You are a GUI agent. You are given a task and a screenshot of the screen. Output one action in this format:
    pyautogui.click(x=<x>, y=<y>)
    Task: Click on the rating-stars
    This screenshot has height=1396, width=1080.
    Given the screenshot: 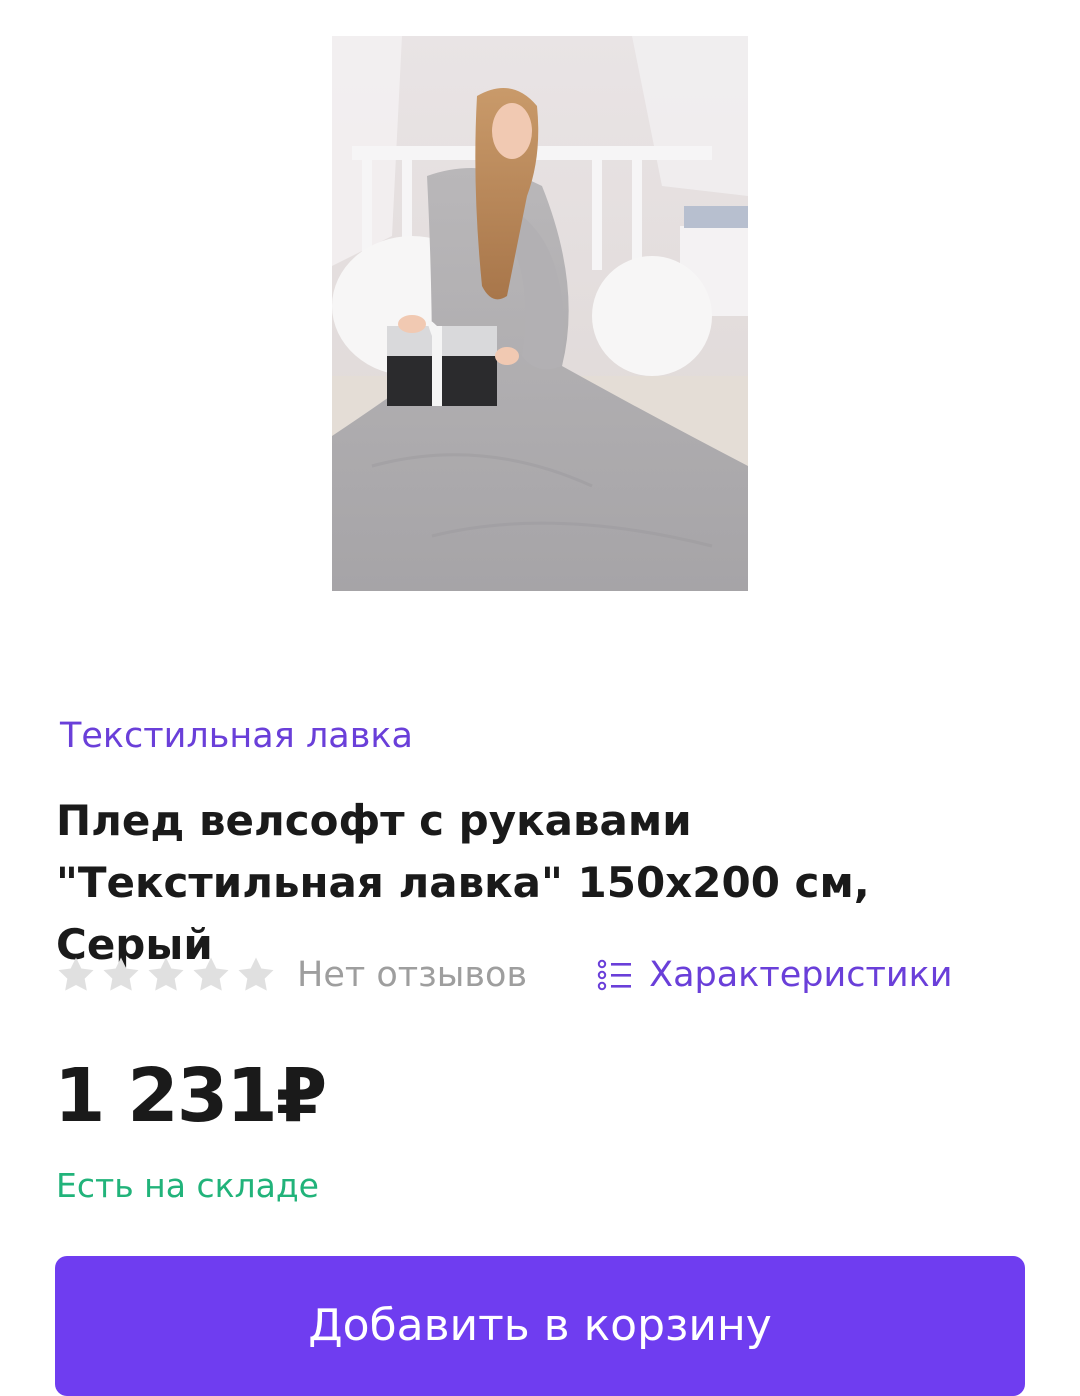 What is the action you would take?
    pyautogui.click(x=168, y=975)
    